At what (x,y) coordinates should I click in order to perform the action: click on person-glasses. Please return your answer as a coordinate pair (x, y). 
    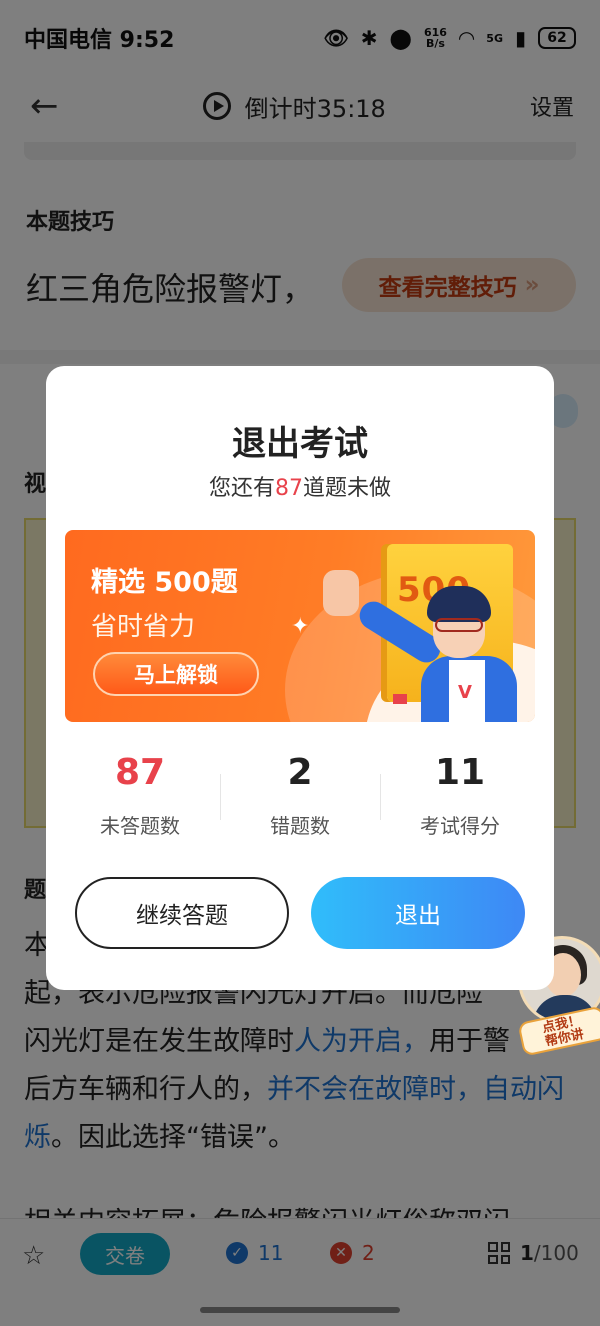
    Looking at the image, I should click on (459, 625).